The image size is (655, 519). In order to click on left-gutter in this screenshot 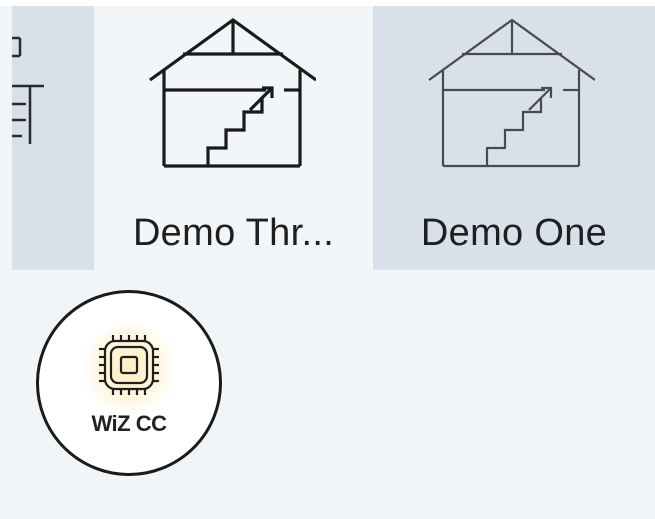, I will do `click(6, 138)`.